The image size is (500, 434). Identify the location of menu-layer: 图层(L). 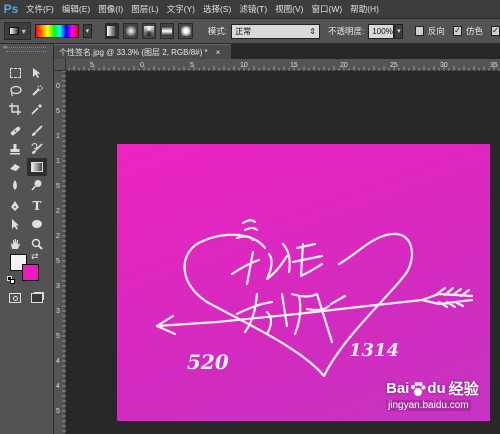
(144, 9).